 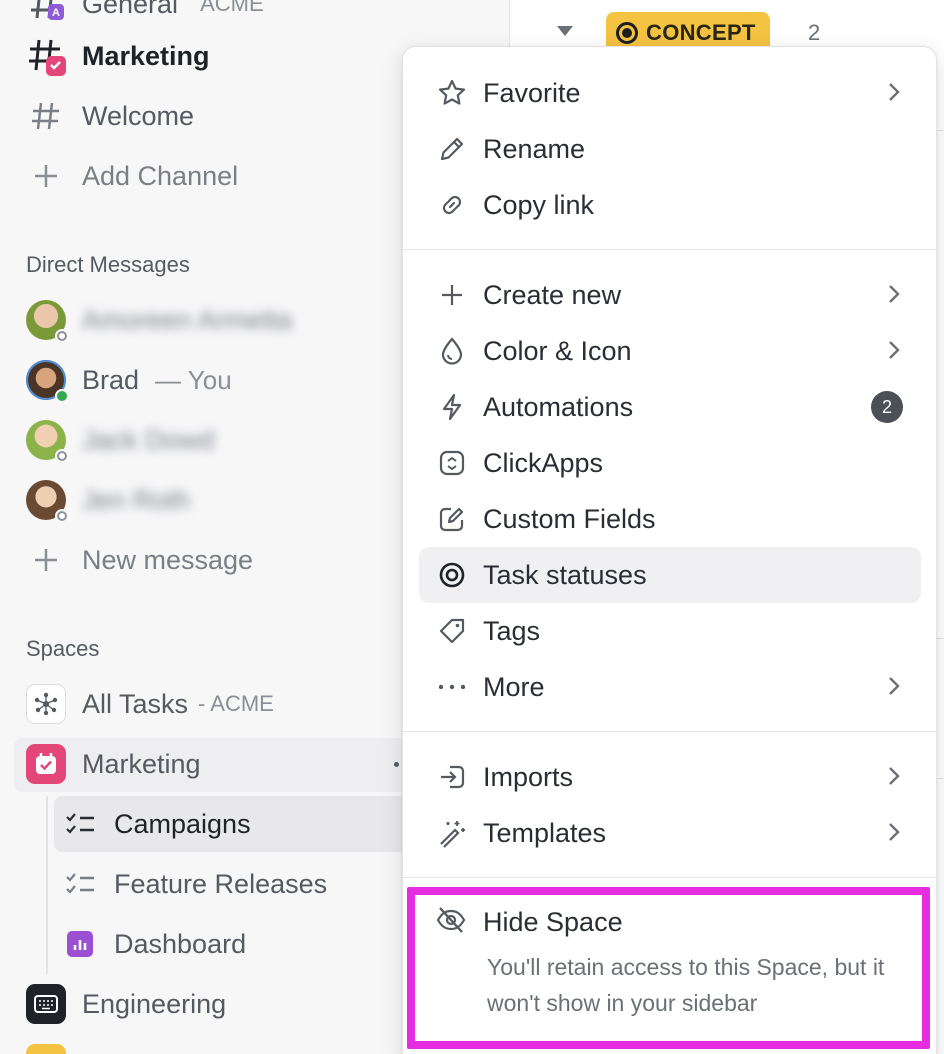 What do you see at coordinates (670, 93) in the screenshot?
I see `menu-item-favorite: Favorite` at bounding box center [670, 93].